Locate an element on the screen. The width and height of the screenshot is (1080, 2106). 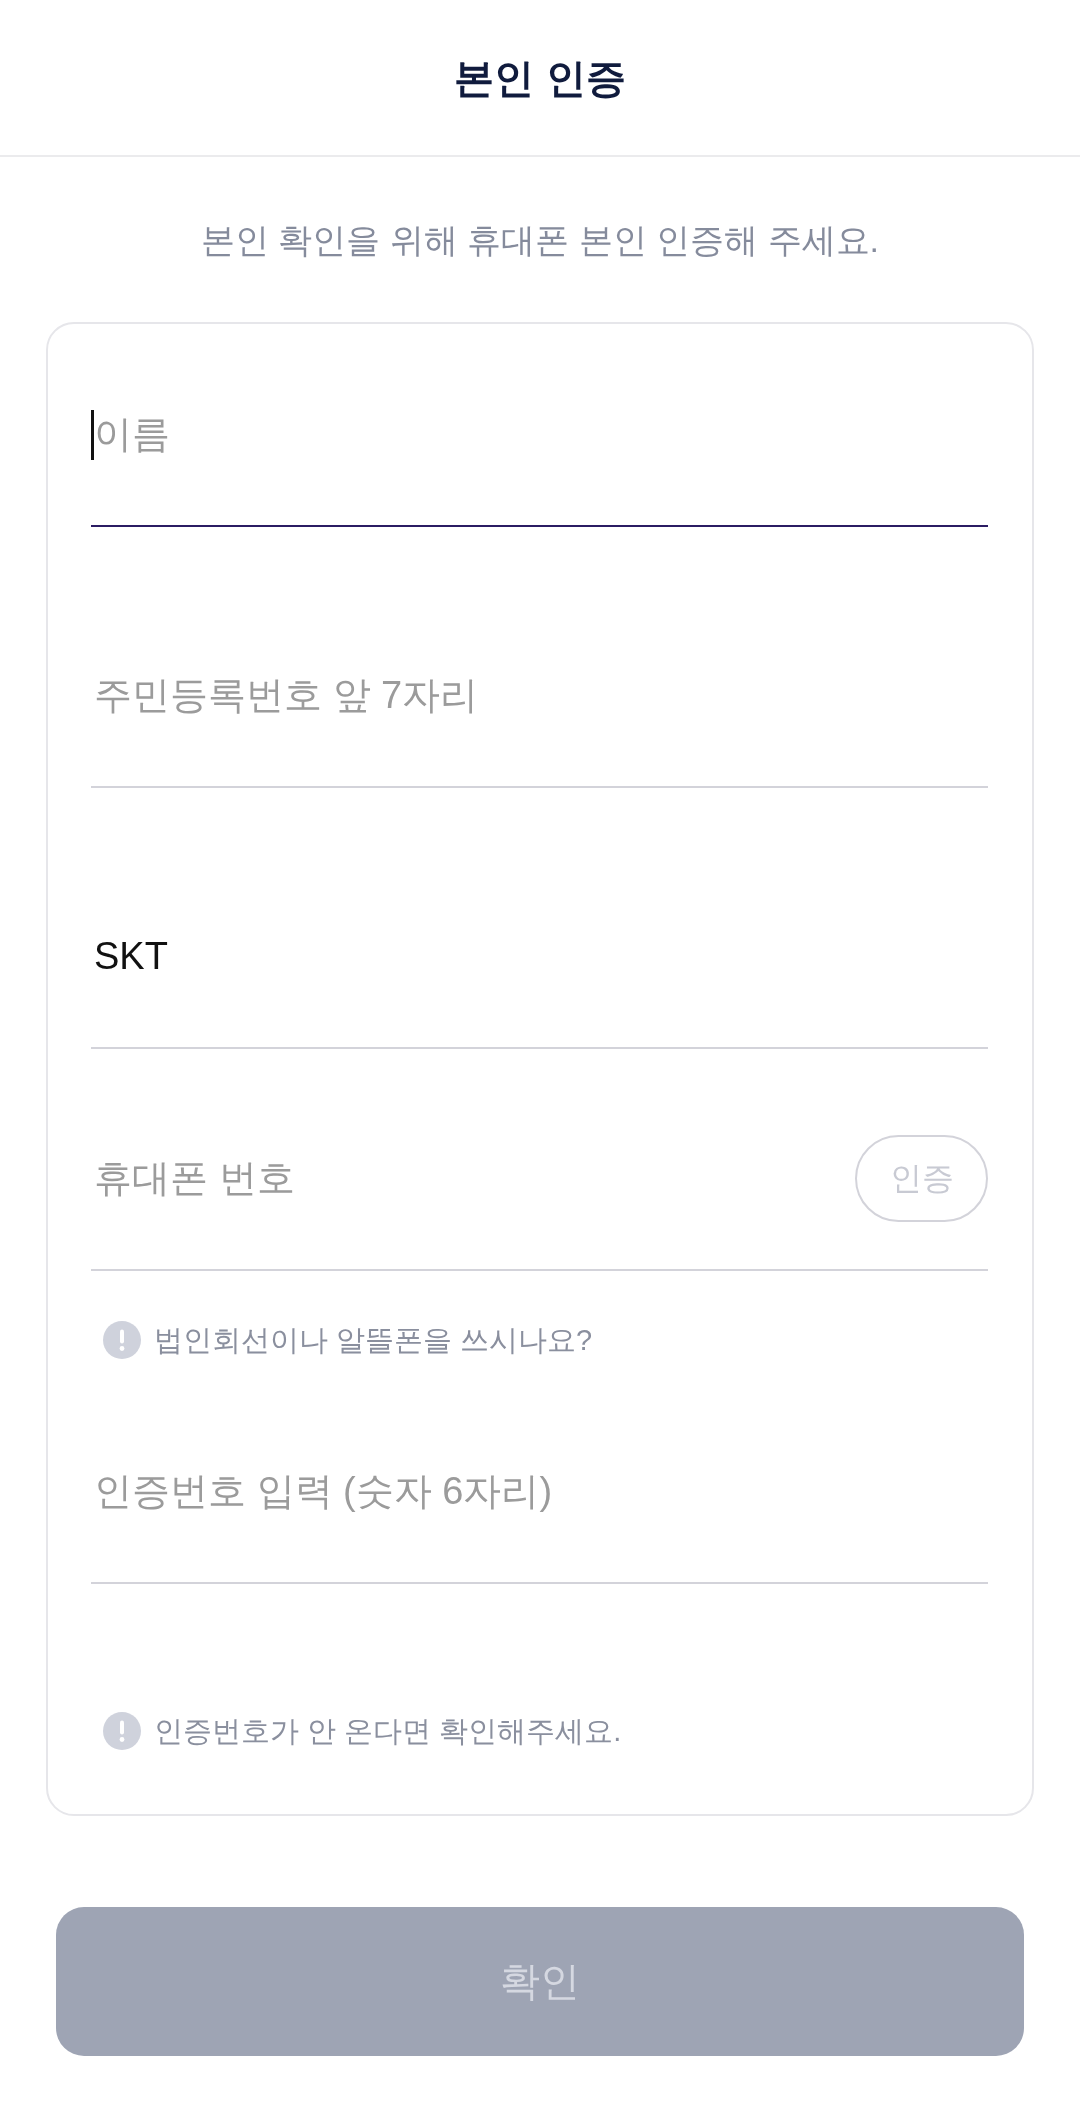
text-input: 이름 is located at coordinates (539, 466).